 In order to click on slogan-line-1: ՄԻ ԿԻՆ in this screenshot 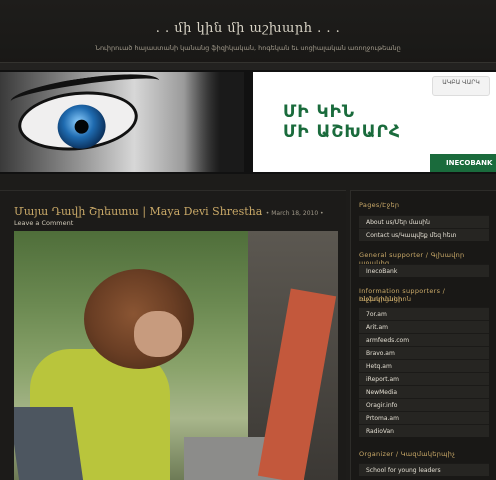, I will do `click(319, 112)`.